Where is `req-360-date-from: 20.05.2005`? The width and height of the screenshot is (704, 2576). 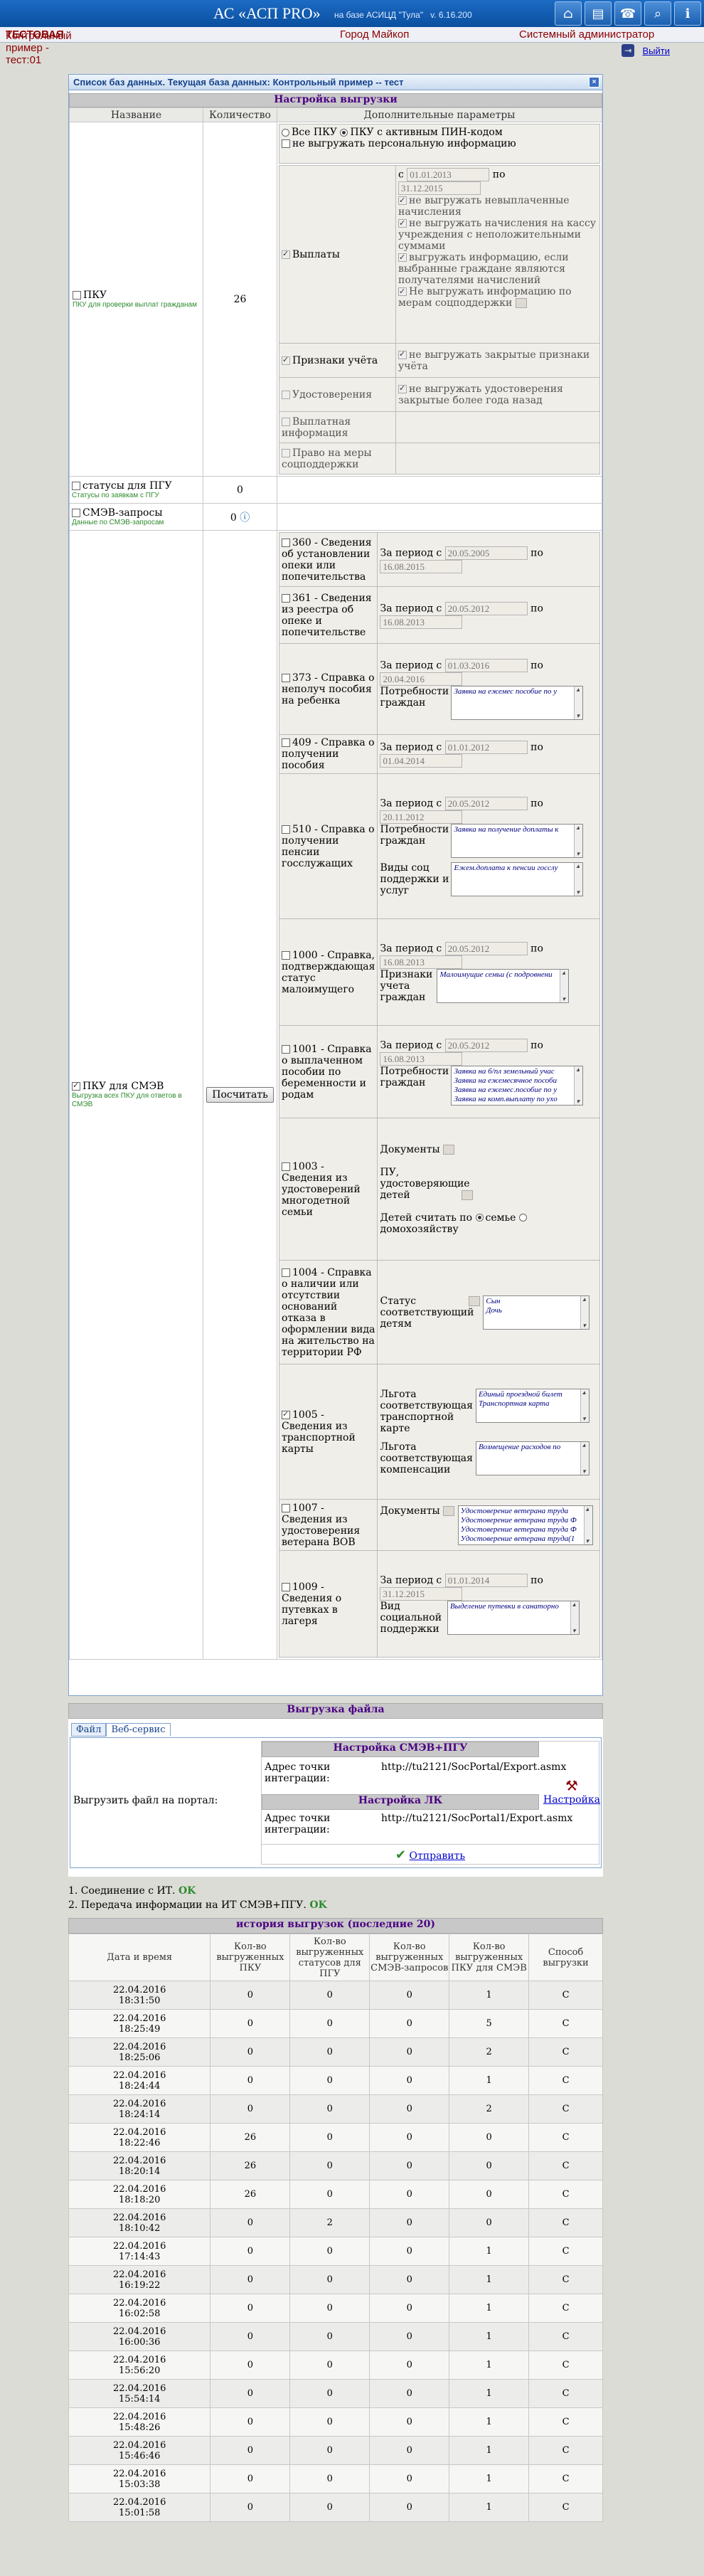 req-360-date-from: 20.05.2005 is located at coordinates (486, 553).